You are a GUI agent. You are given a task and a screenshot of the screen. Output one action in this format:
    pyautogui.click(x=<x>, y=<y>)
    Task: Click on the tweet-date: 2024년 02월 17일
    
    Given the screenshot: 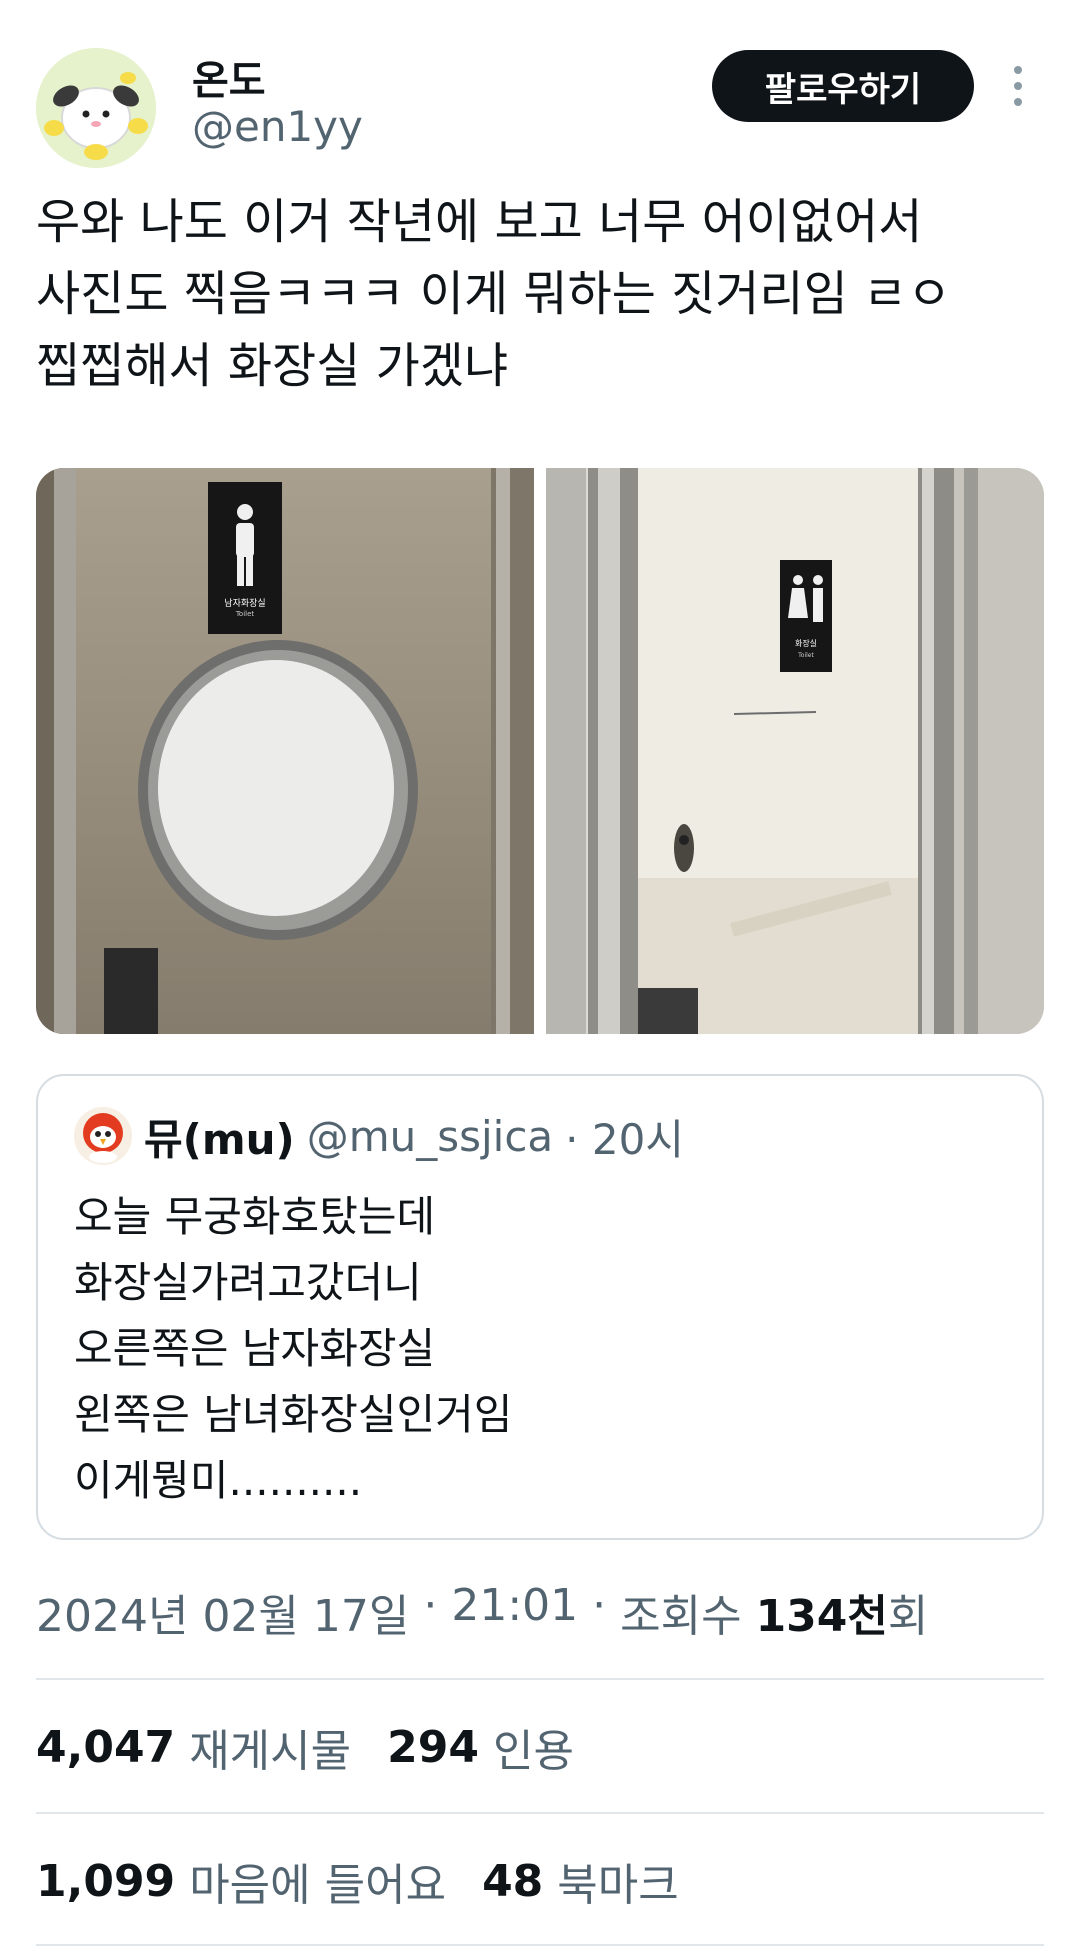 What is the action you would take?
    pyautogui.click(x=222, y=1612)
    